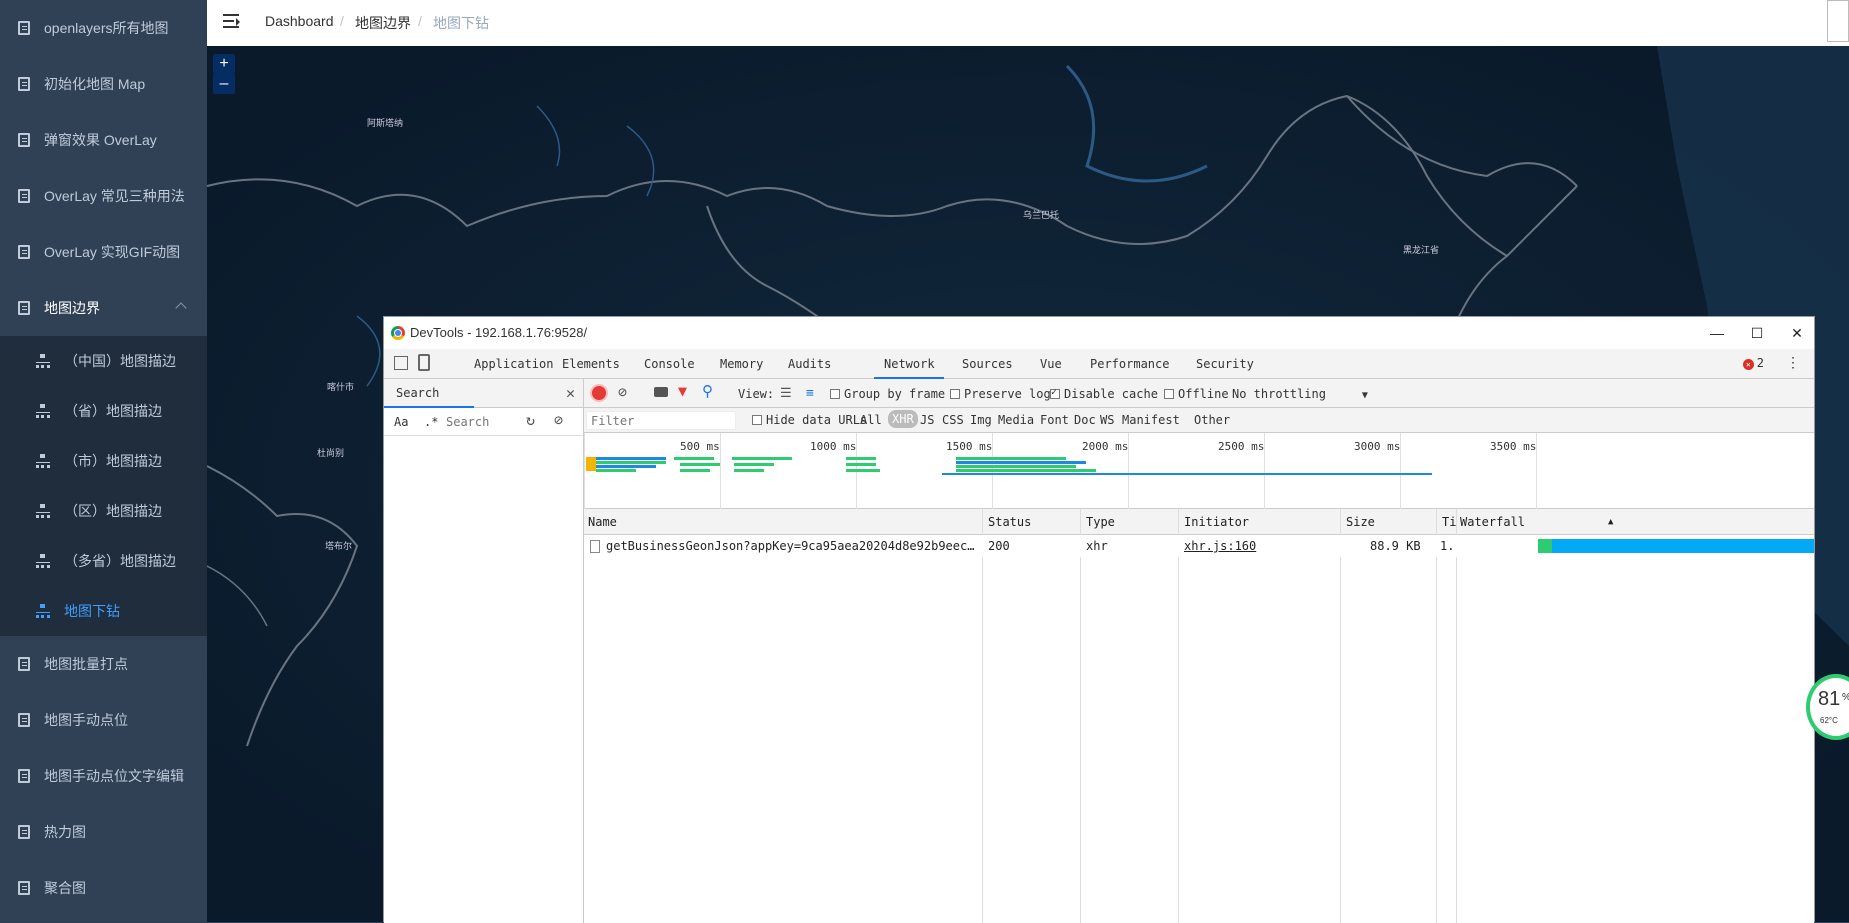  I want to click on disable-cache-checkbox: Disable cache, so click(1104, 394).